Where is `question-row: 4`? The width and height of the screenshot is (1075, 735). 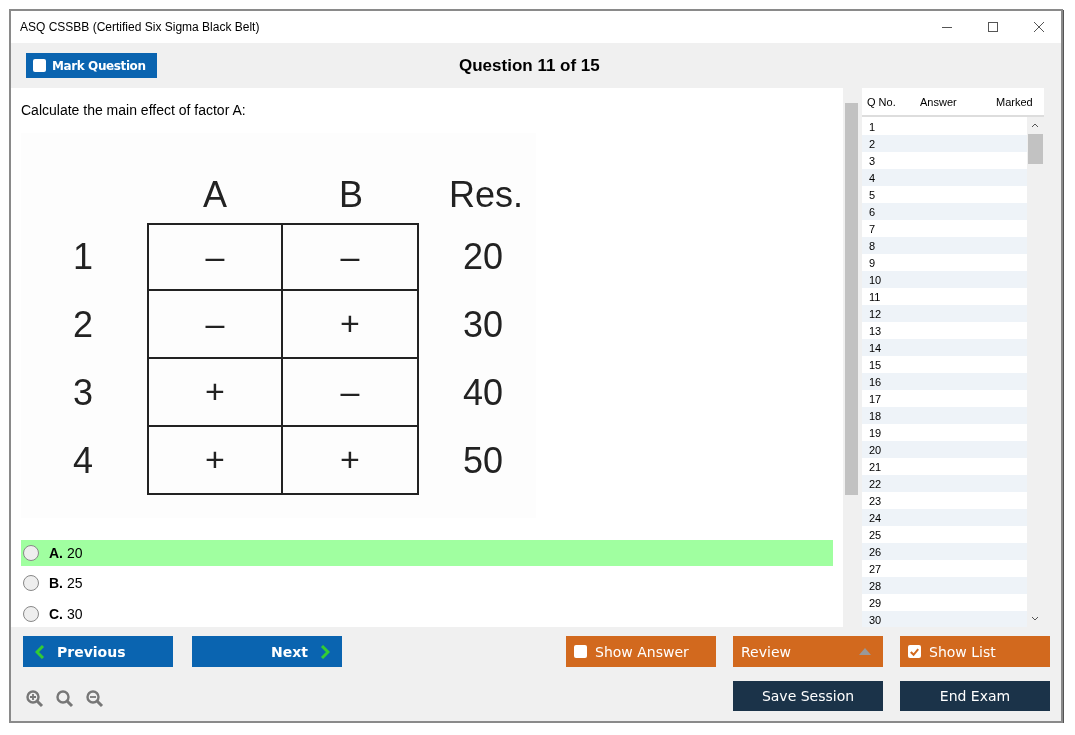
question-row: 4 is located at coordinates (944, 177).